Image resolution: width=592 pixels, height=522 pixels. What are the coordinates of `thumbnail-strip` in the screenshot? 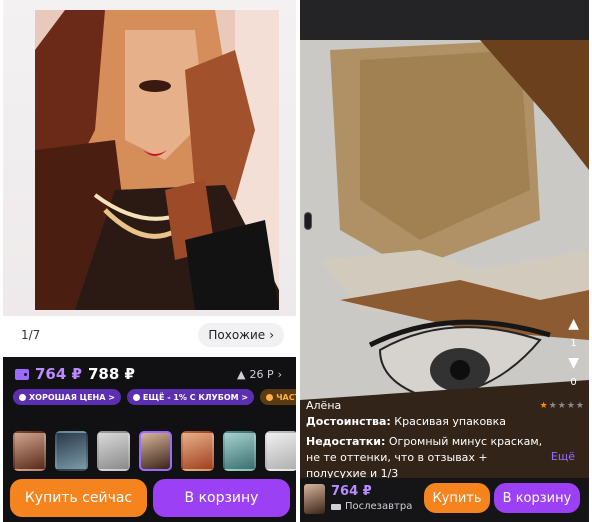 It's located at (154, 451).